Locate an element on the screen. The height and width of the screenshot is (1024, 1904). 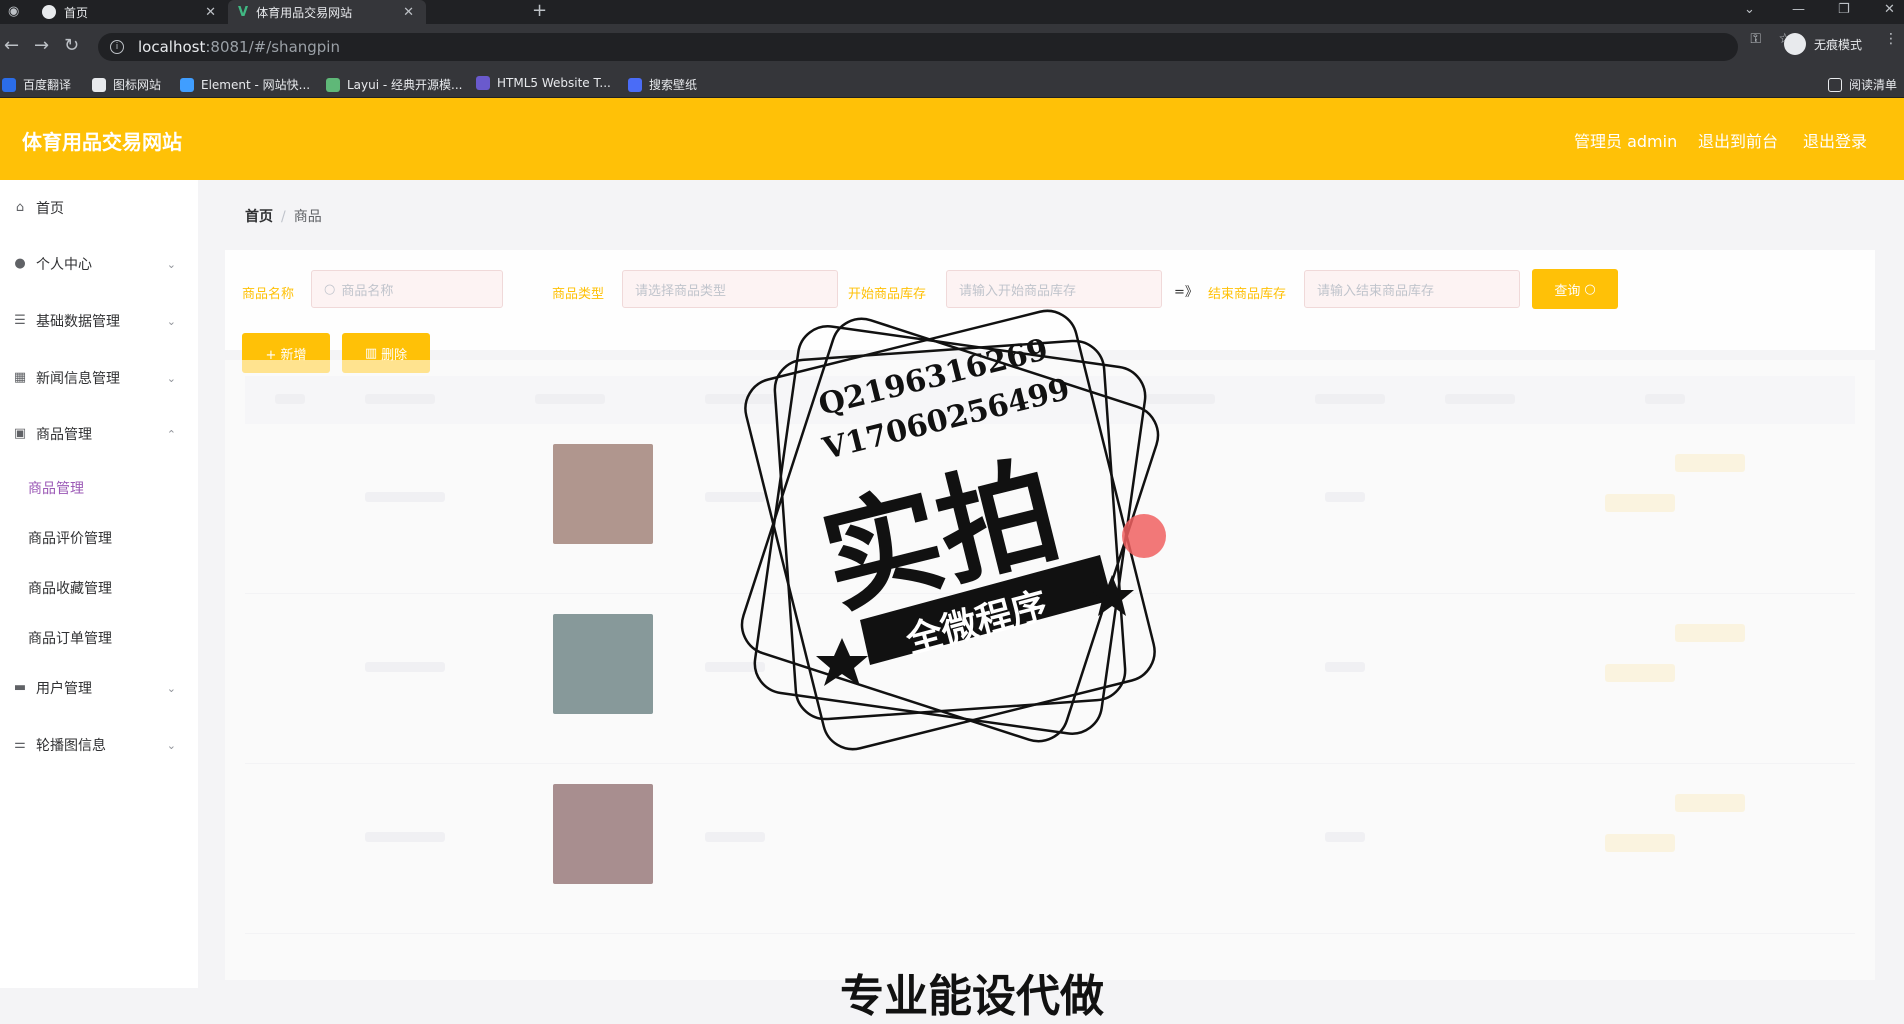
product-image is located at coordinates (603, 494).